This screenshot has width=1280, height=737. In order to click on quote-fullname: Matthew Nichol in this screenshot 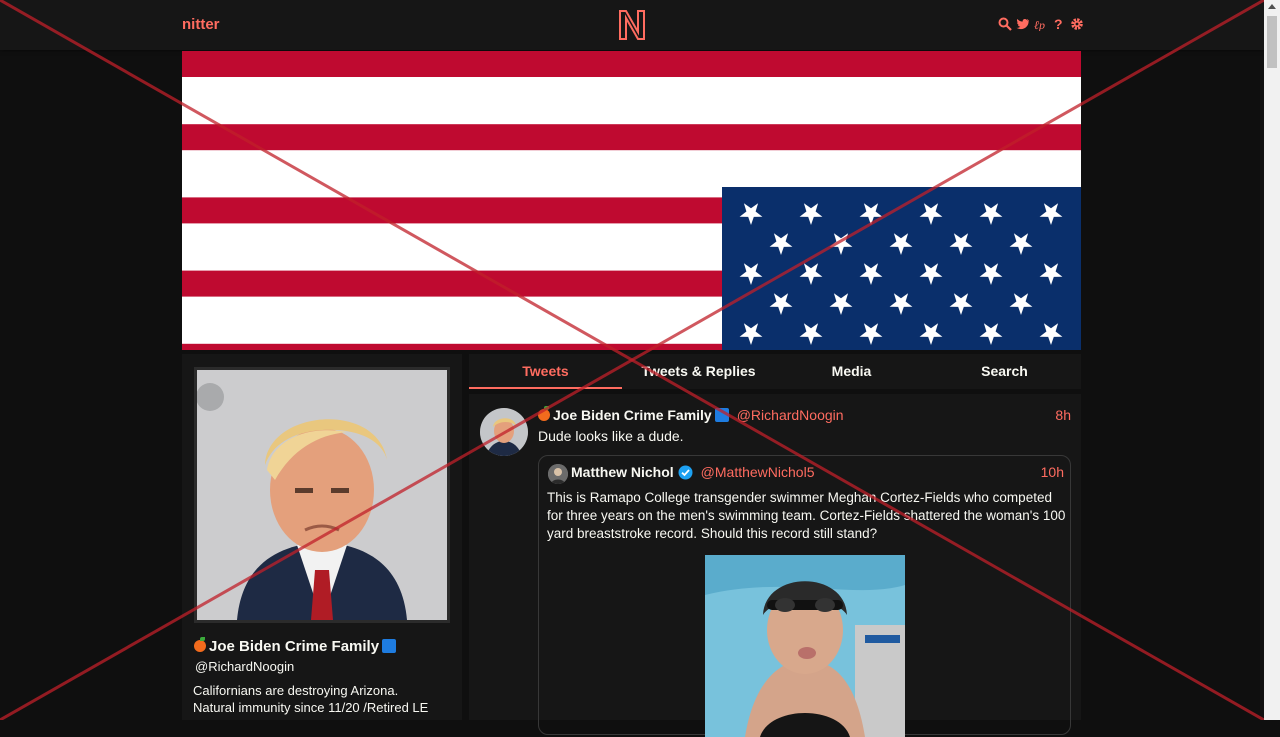, I will do `click(622, 472)`.